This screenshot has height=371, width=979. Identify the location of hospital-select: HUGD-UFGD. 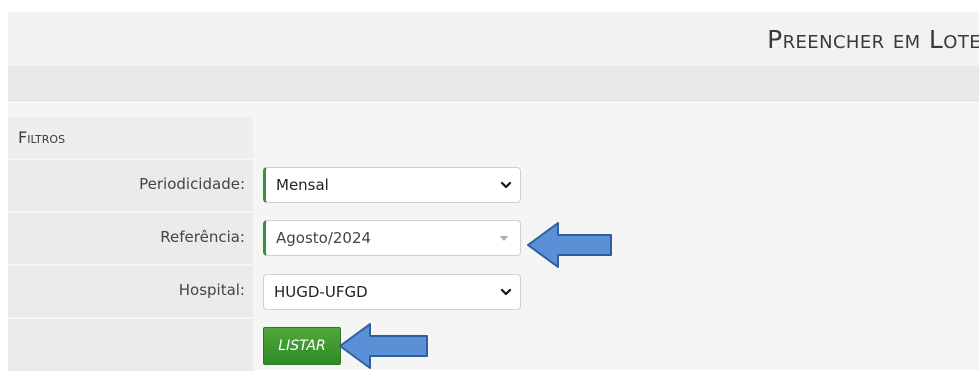
(392, 292).